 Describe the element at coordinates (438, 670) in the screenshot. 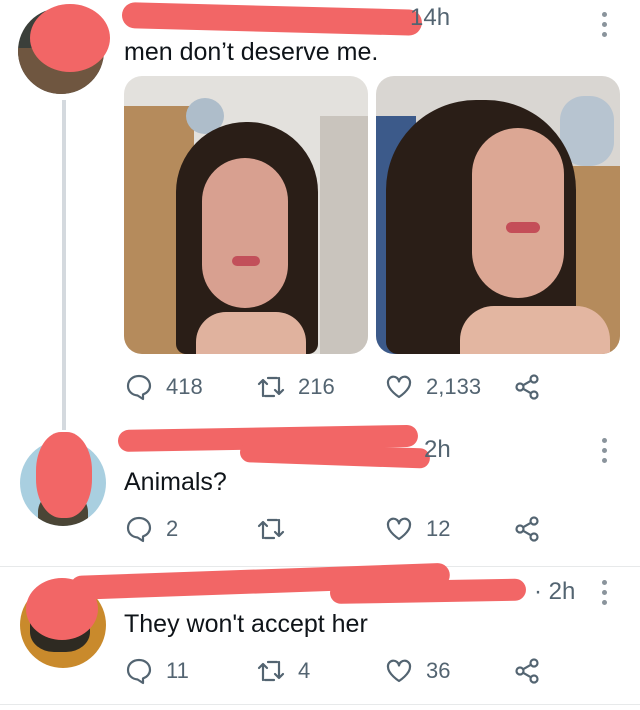

I see `like-count: 36` at that location.